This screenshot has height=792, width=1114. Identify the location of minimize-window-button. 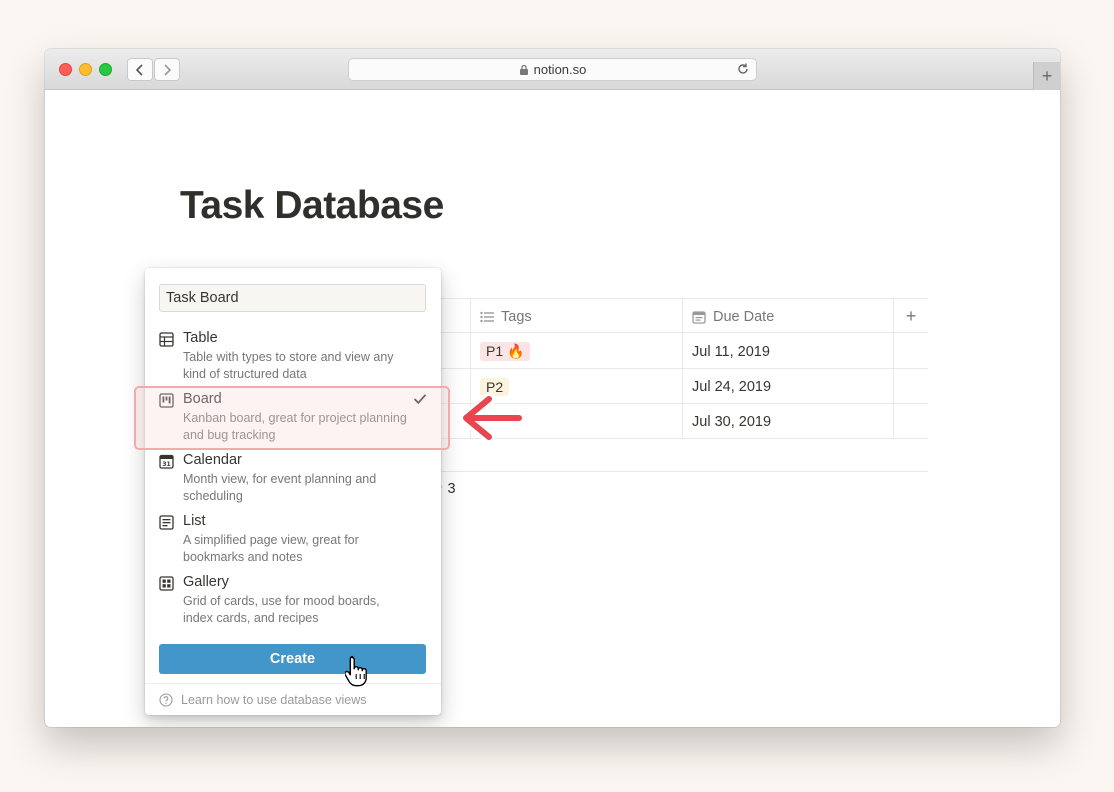
(85, 69).